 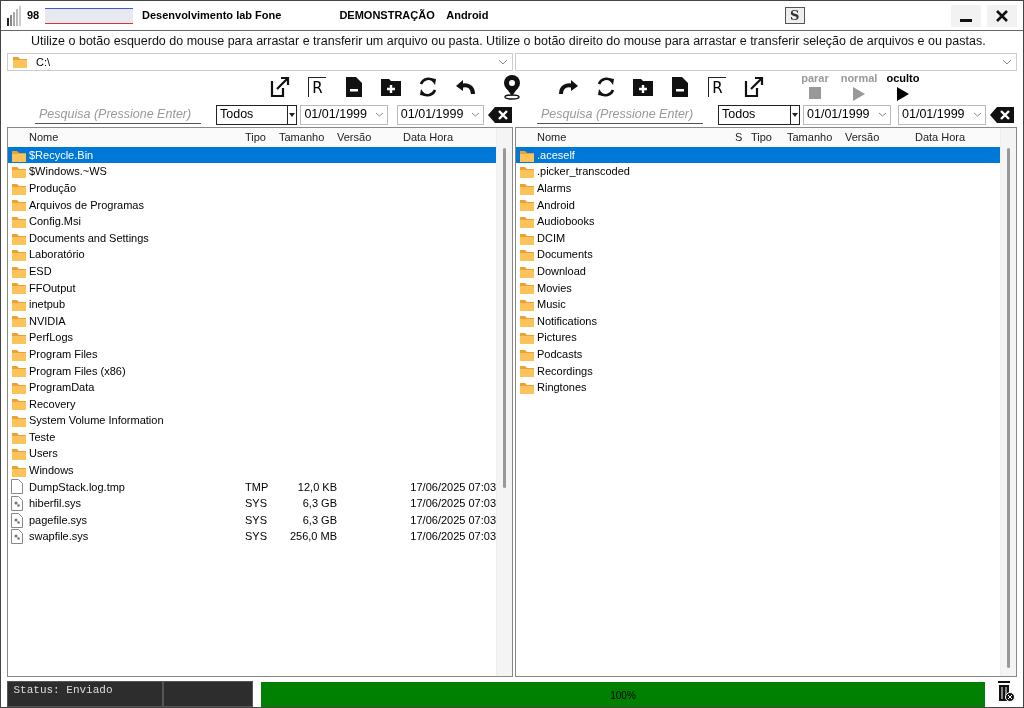 I want to click on instruction-text: Utilize o botão esquerdo do mouse para arrastar e transferir um arquivo ou pasta. Utilize o botão direito do mouse para arrastar e transferir seleção de arquivos e ou pastas., so click(x=508, y=41).